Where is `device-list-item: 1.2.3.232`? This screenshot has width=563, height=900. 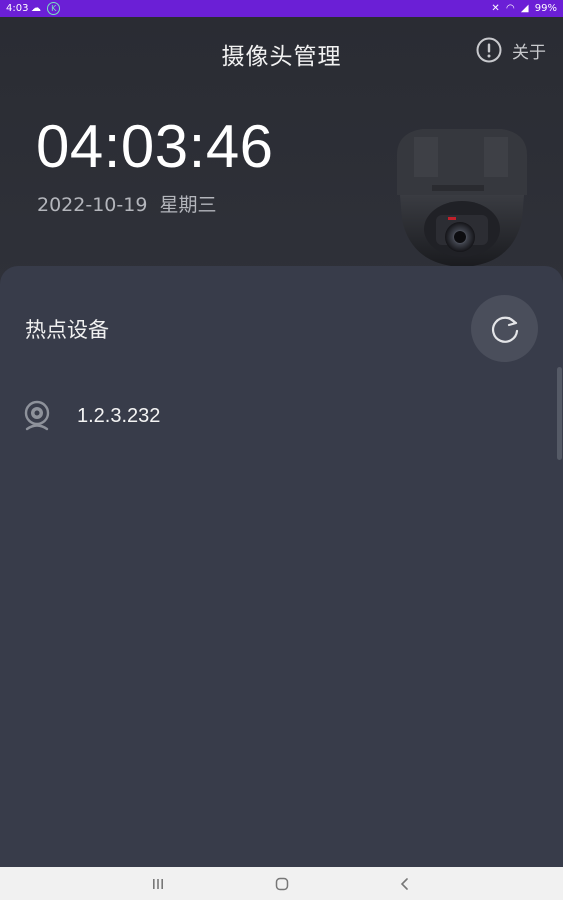 device-list-item: 1.2.3.232 is located at coordinates (272, 416).